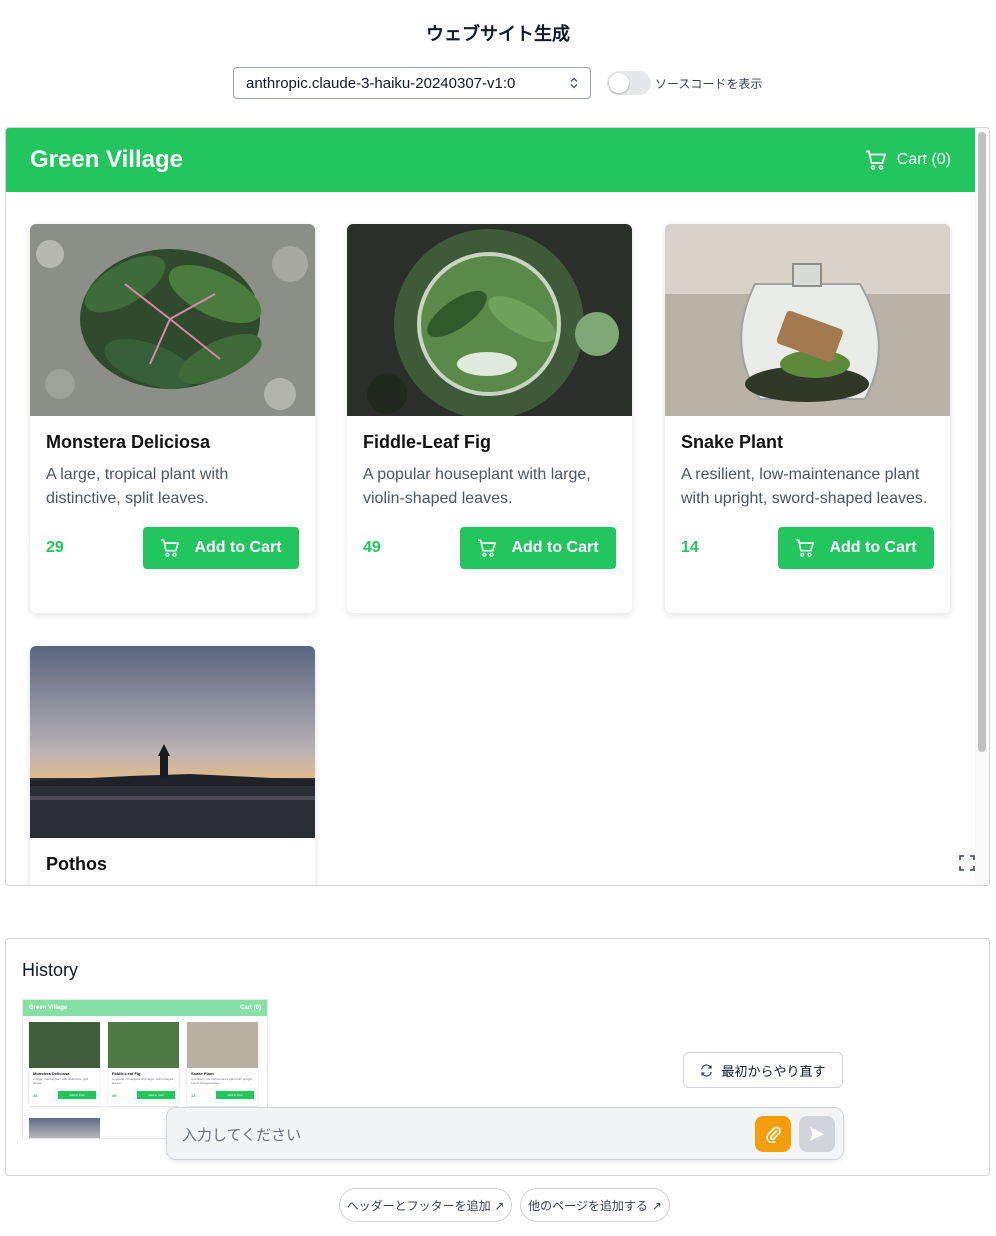 The width and height of the screenshot is (996, 1236). What do you see at coordinates (51, 1073) in the screenshot?
I see `thumb-product-name: Monstera Deliciosa` at bounding box center [51, 1073].